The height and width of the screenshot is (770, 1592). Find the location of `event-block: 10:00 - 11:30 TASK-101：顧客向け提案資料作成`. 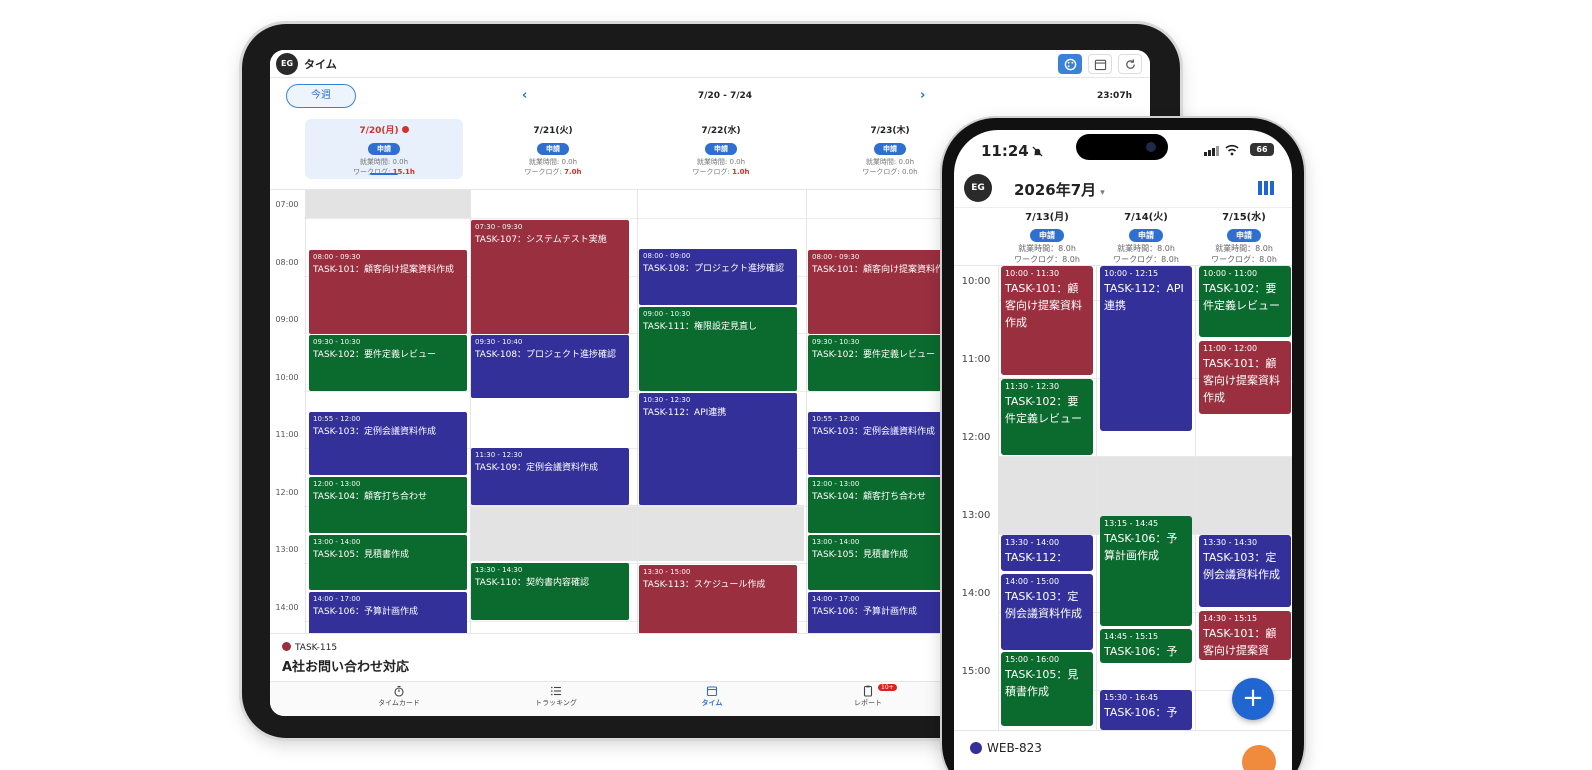

event-block: 10:00 - 11:30 TASK-101：顧客向け提案資料作成 is located at coordinates (1047, 320).